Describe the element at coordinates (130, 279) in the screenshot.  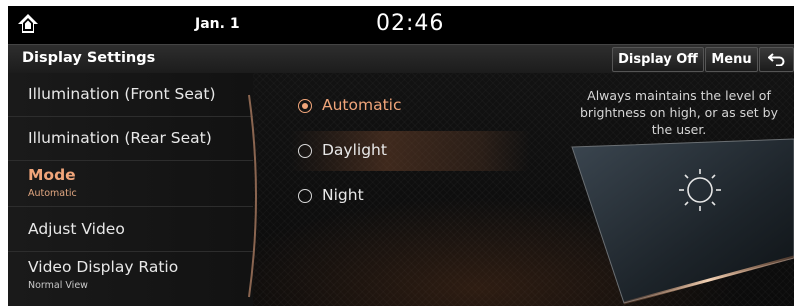
I see `menu-item-video-display-ratio: Video Display Ratio Normal View` at that location.